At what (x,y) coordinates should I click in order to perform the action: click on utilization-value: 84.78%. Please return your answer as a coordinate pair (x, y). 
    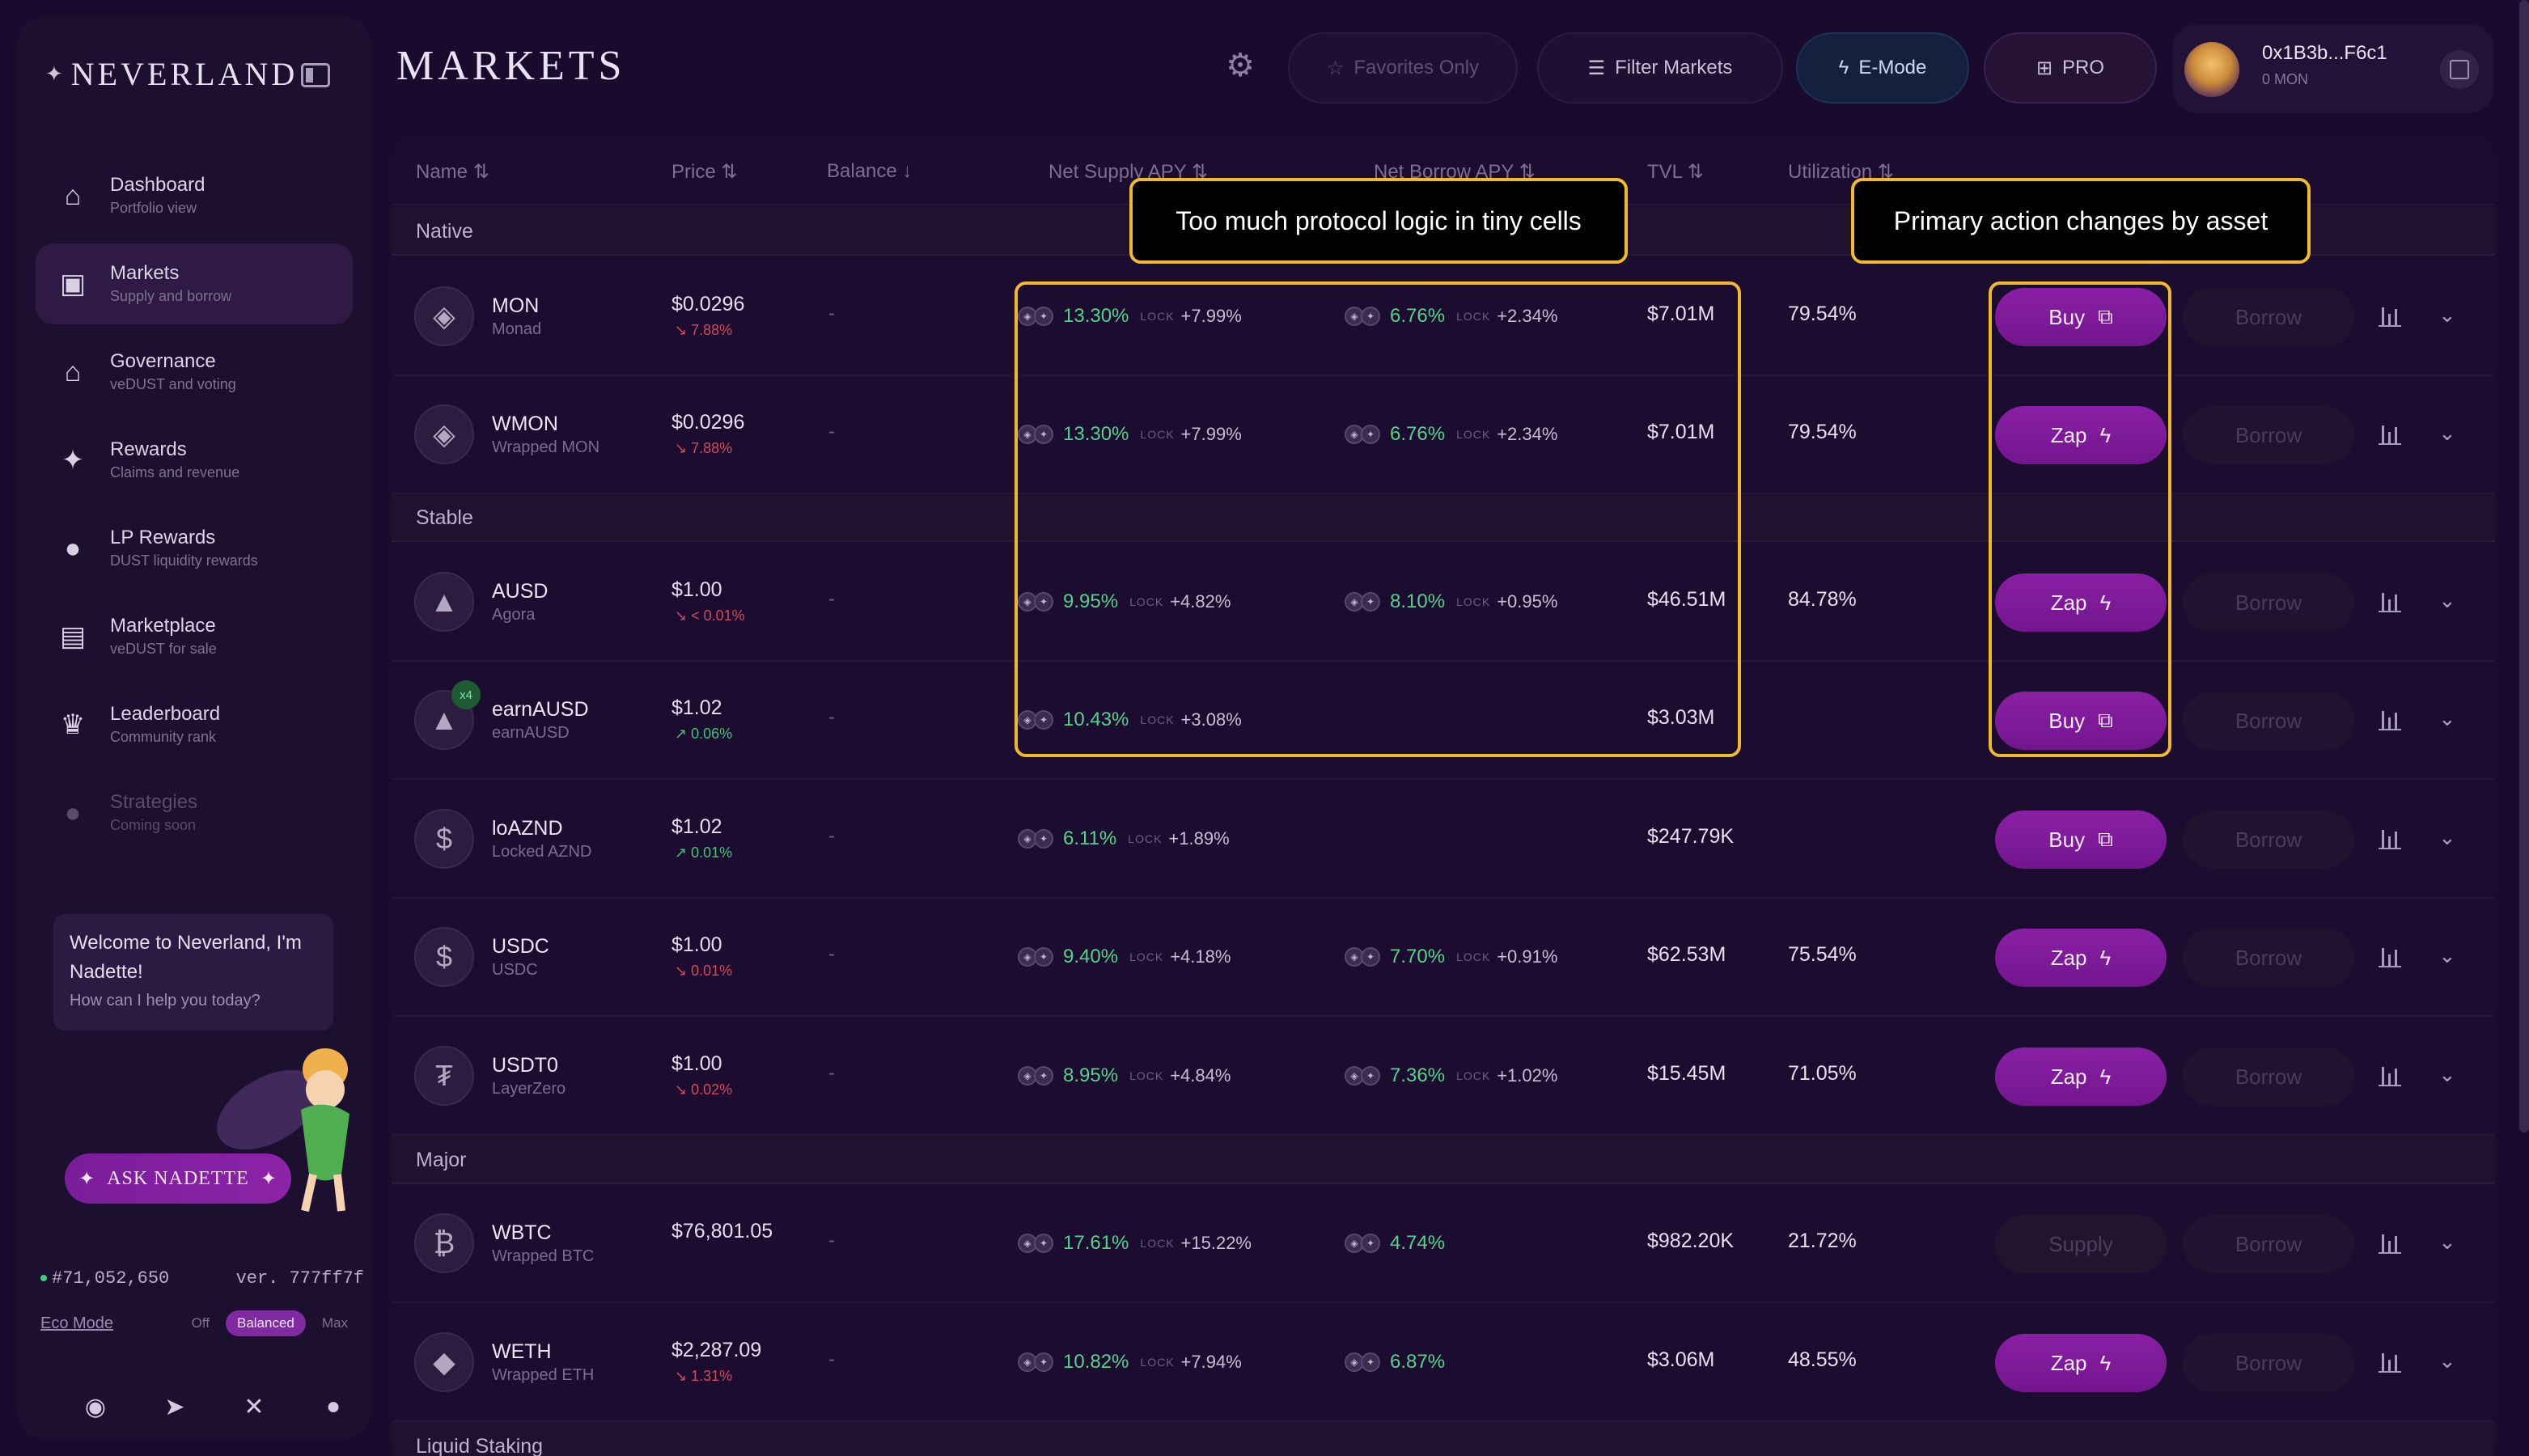
    Looking at the image, I should click on (1823, 599).